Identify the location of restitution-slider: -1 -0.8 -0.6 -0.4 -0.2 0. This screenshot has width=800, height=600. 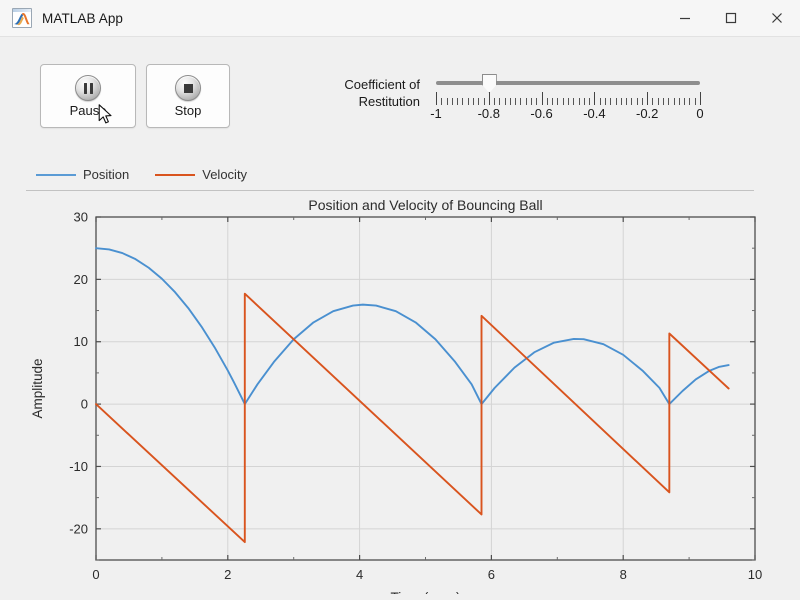
(567, 100).